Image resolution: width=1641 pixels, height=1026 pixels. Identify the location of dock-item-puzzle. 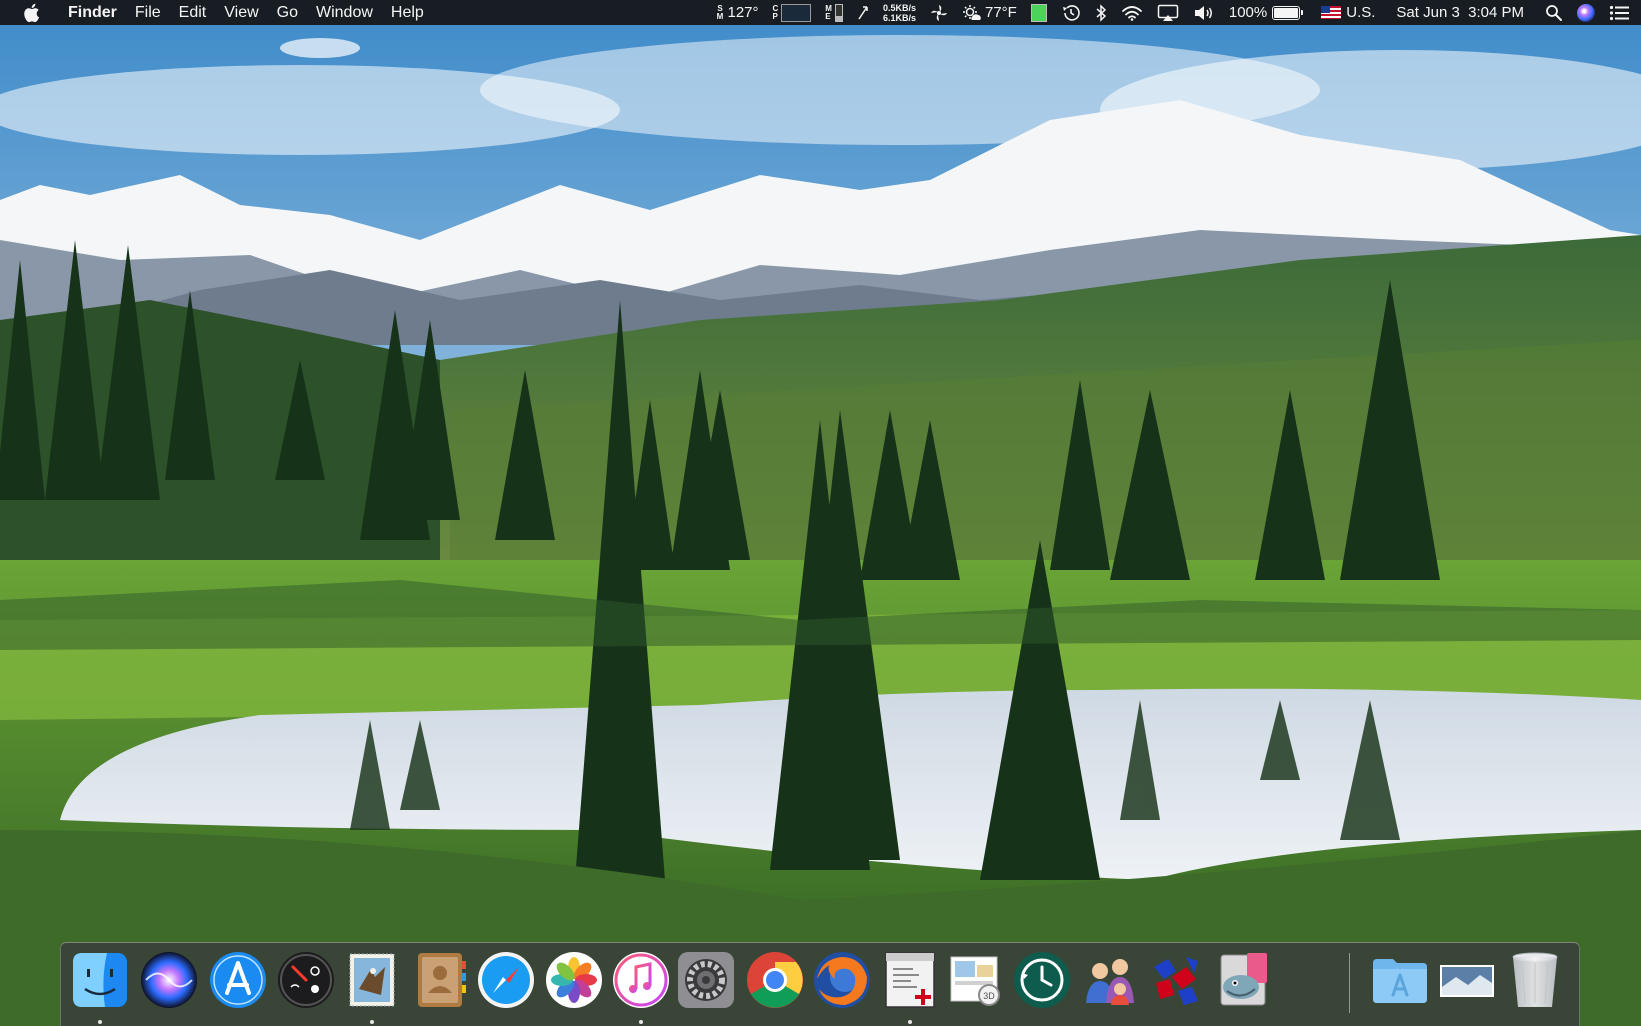
(1177, 981).